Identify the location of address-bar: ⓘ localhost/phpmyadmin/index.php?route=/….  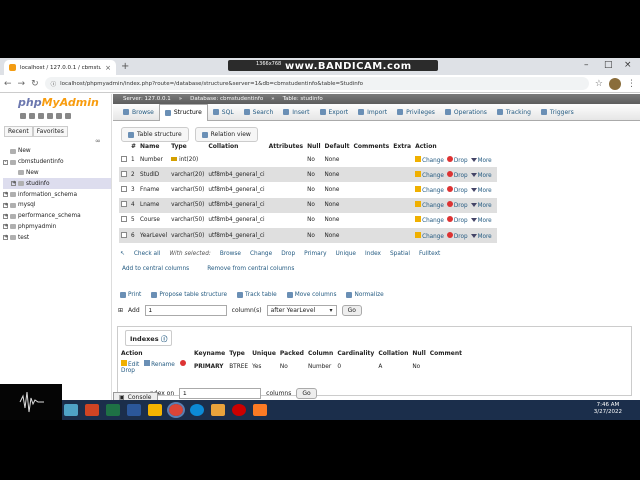
(316, 83).